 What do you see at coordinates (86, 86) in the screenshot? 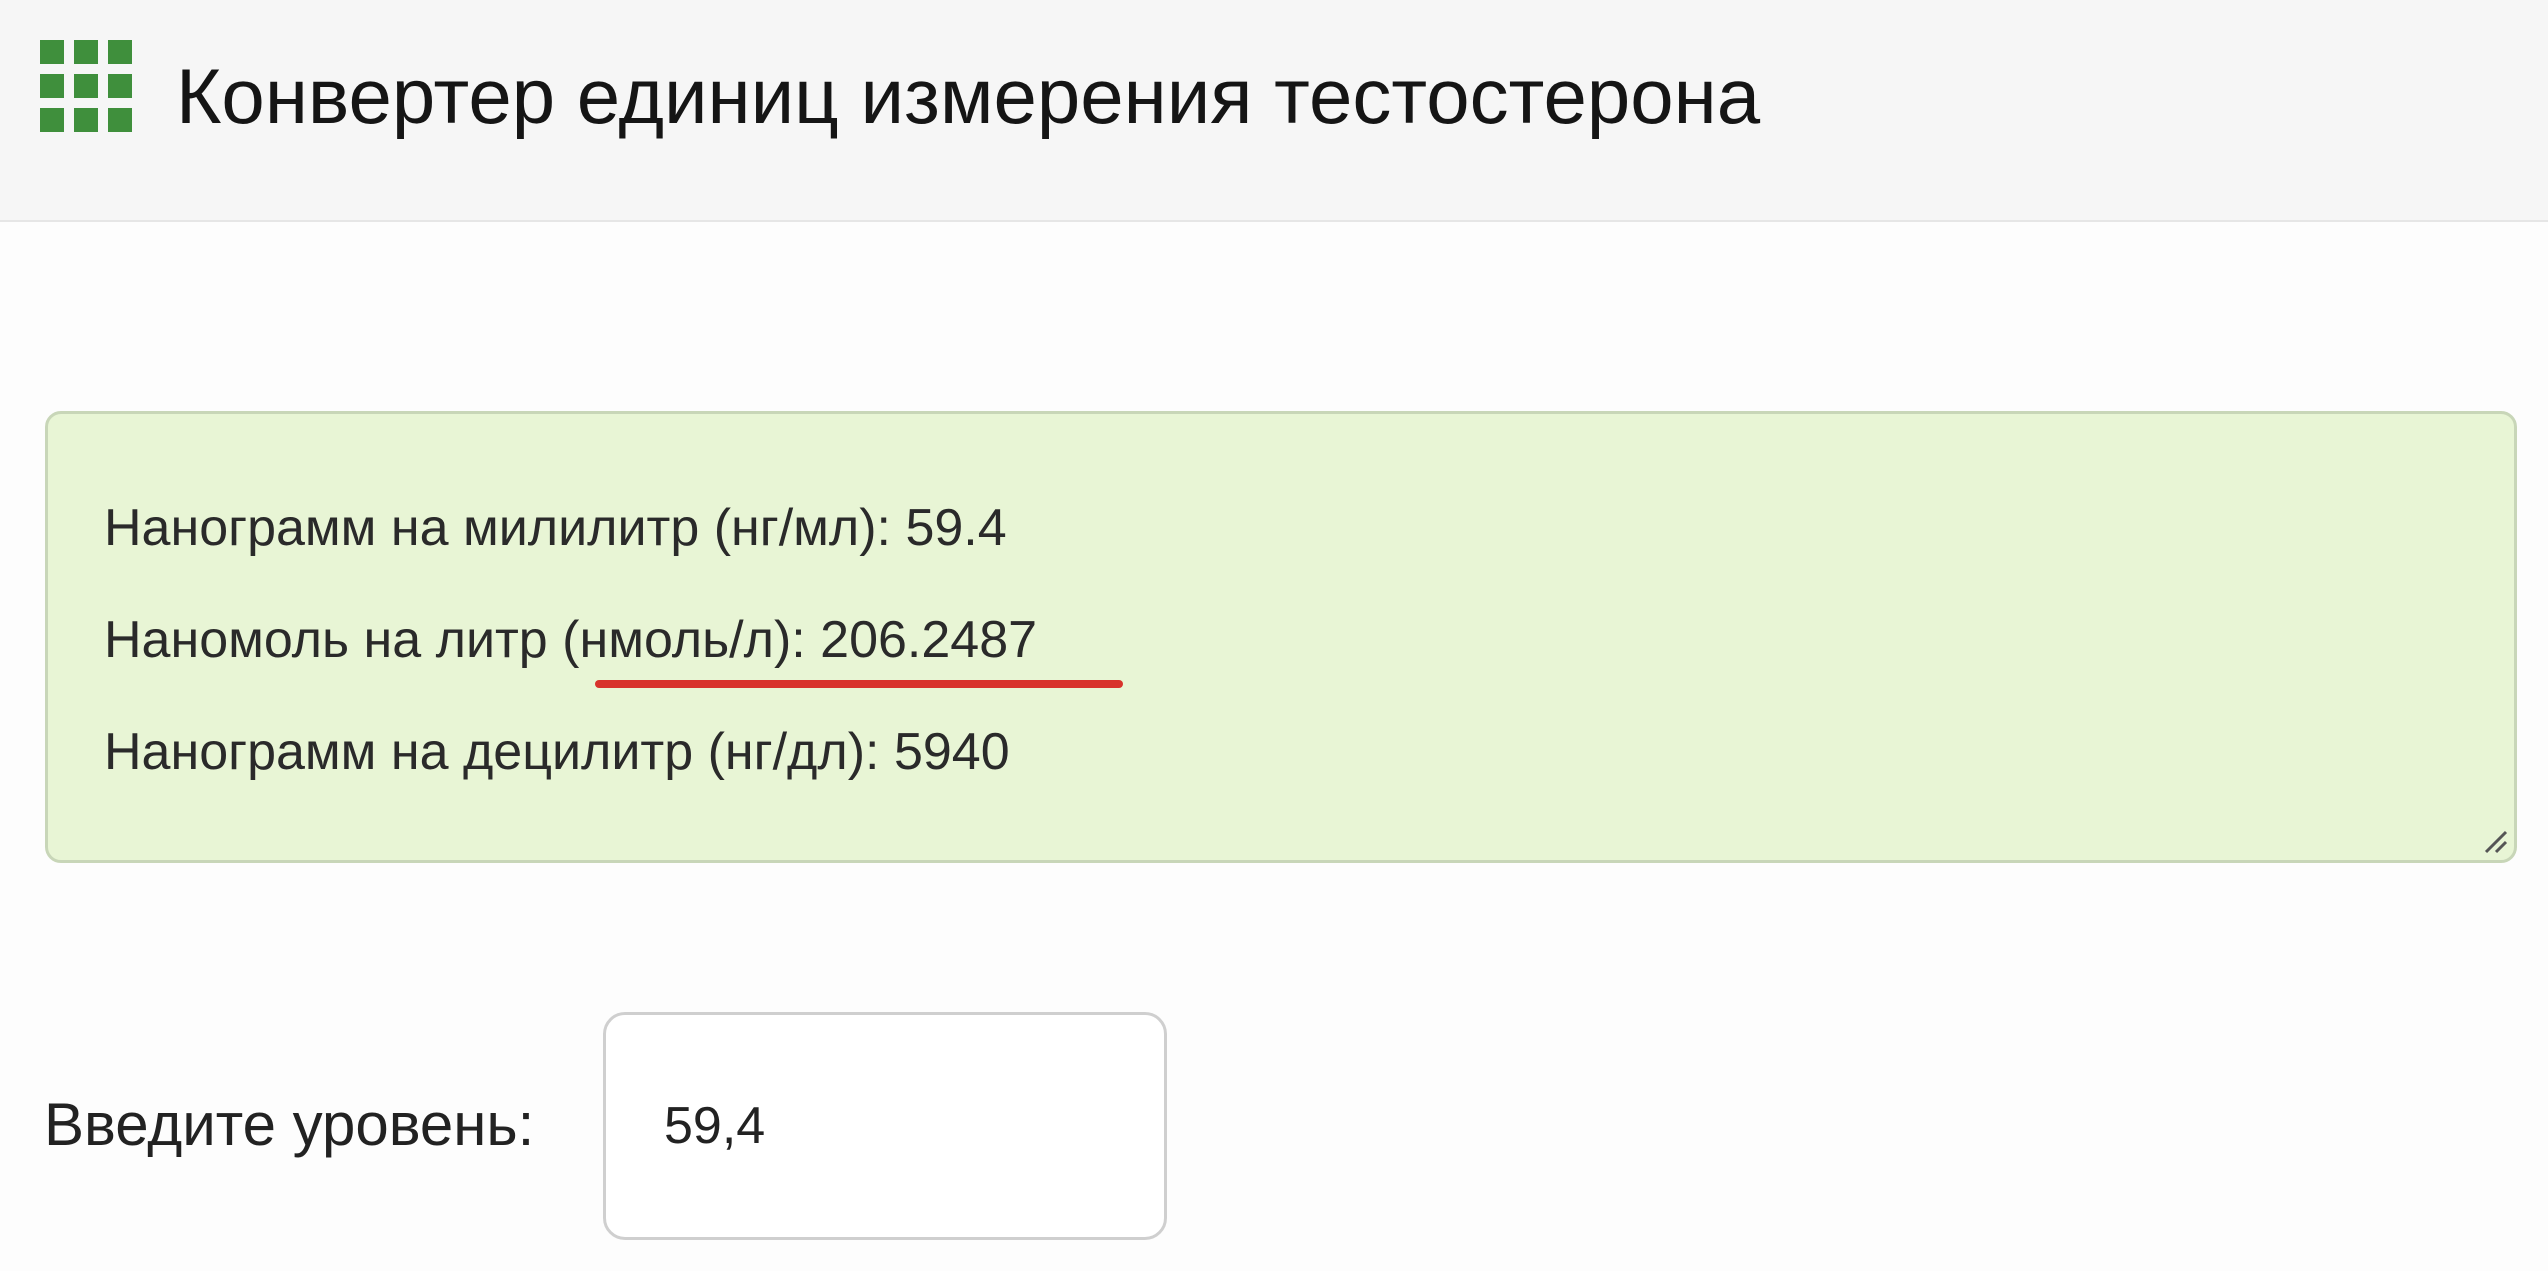
I see `grid-menu-icon` at bounding box center [86, 86].